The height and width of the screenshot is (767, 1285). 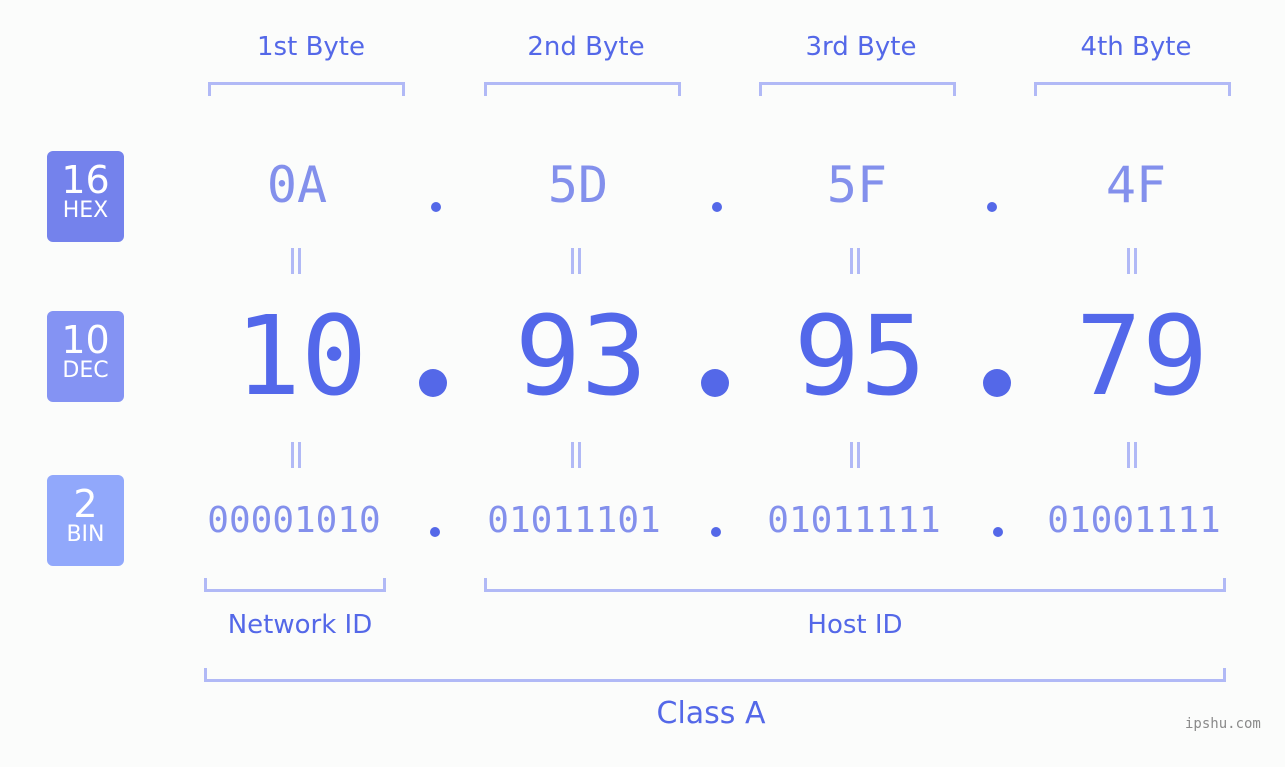 I want to click on hex-badge-label: HEX, so click(x=85, y=210).